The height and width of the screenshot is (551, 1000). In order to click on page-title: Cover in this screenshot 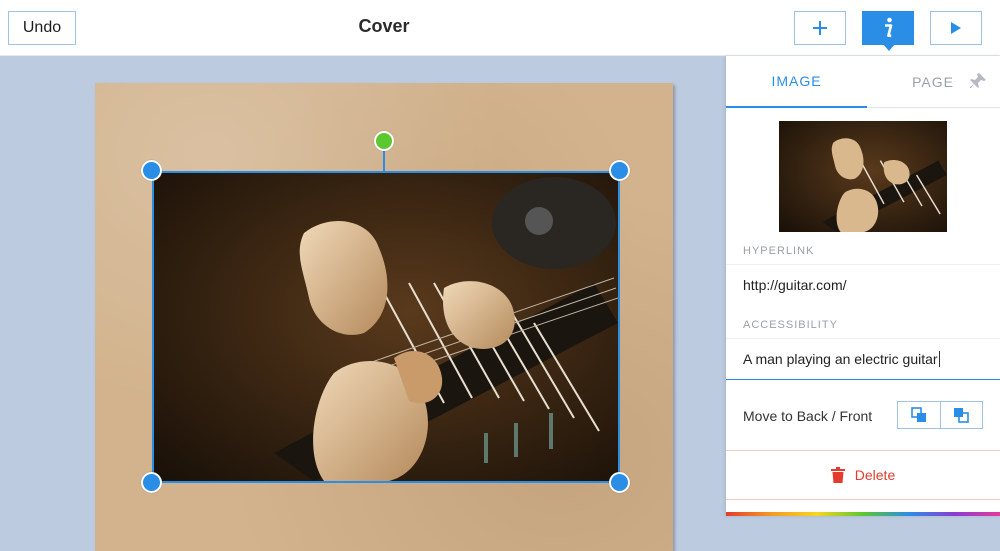, I will do `click(384, 26)`.